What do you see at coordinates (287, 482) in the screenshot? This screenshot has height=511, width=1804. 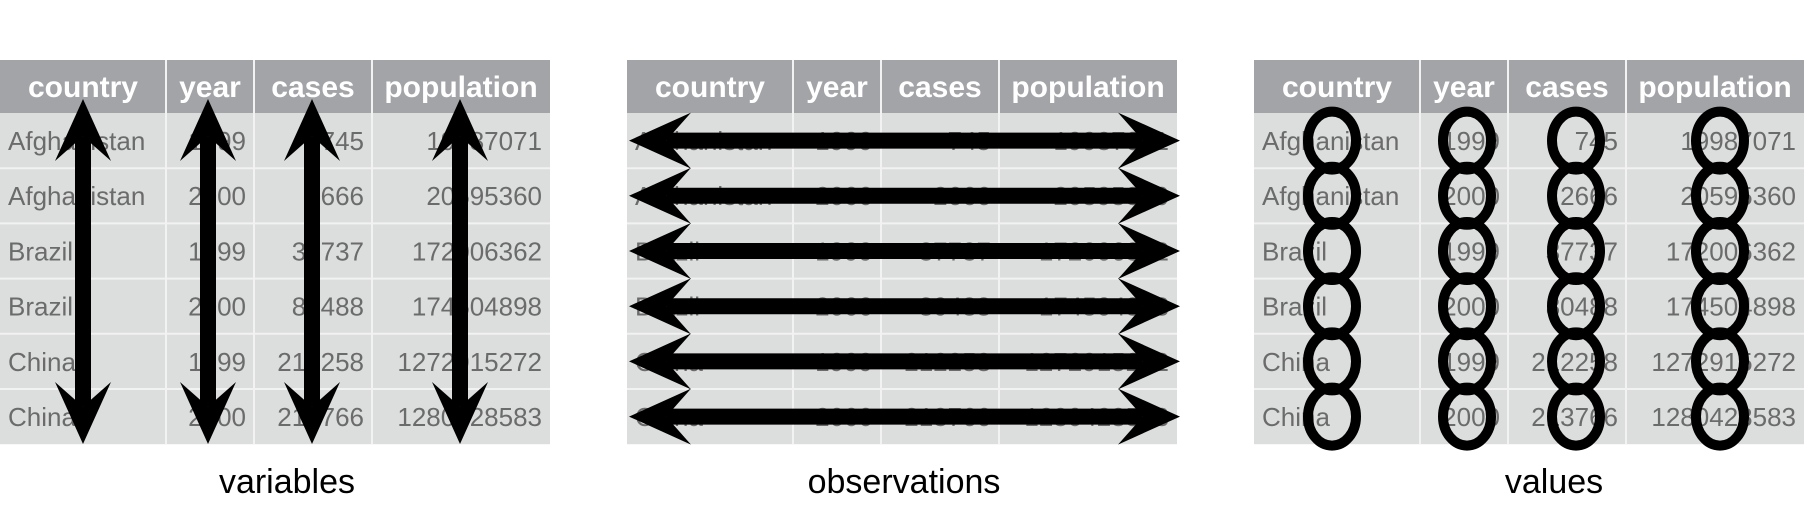 I see `panel-caption: variables` at bounding box center [287, 482].